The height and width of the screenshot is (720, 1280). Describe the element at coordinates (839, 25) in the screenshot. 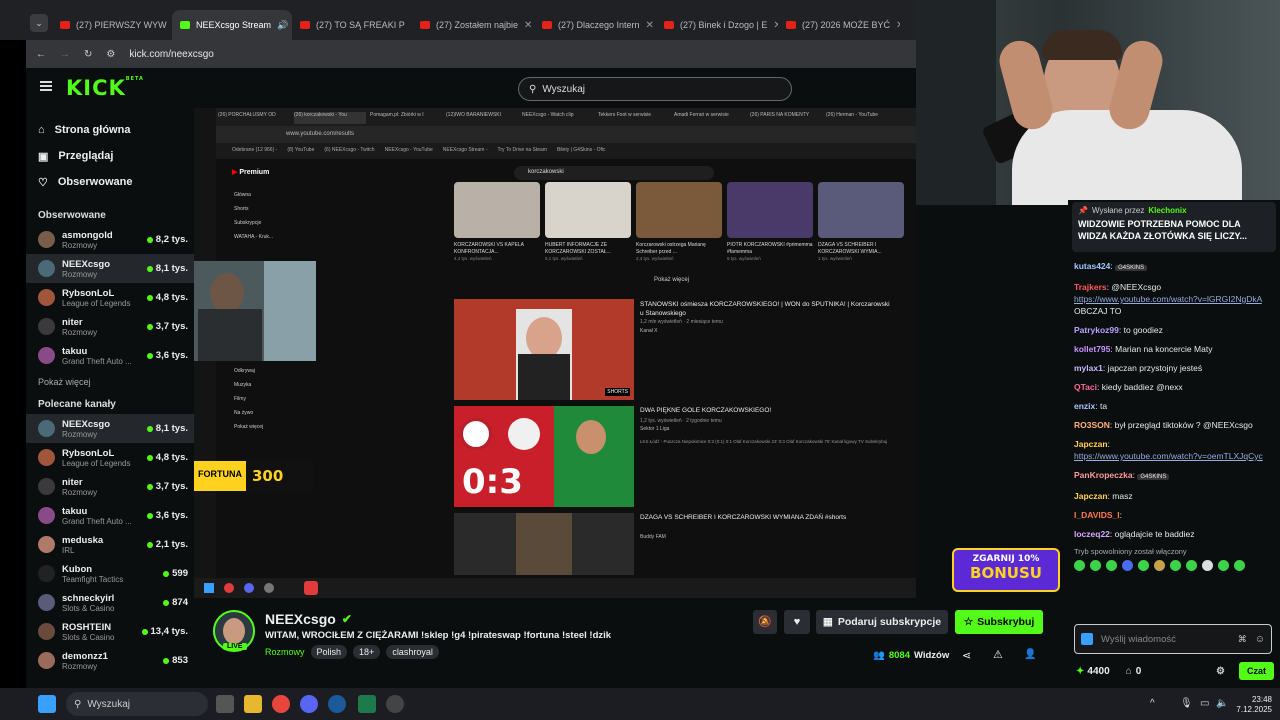

I see `browser-tab: (27) 2026 MOŻE BYĆ ✕` at that location.